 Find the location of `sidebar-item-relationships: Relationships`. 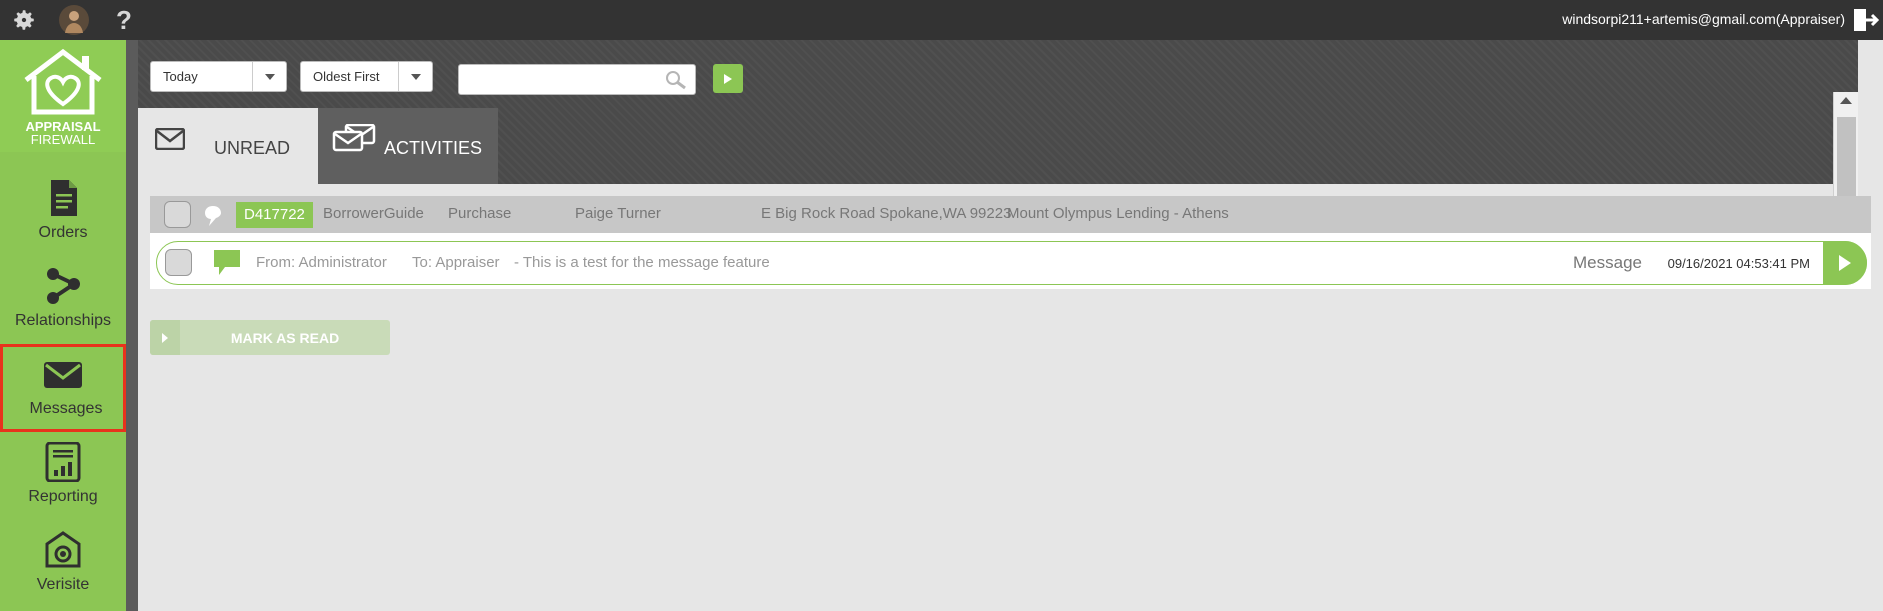

sidebar-item-relationships: Relationships is located at coordinates (63, 300).